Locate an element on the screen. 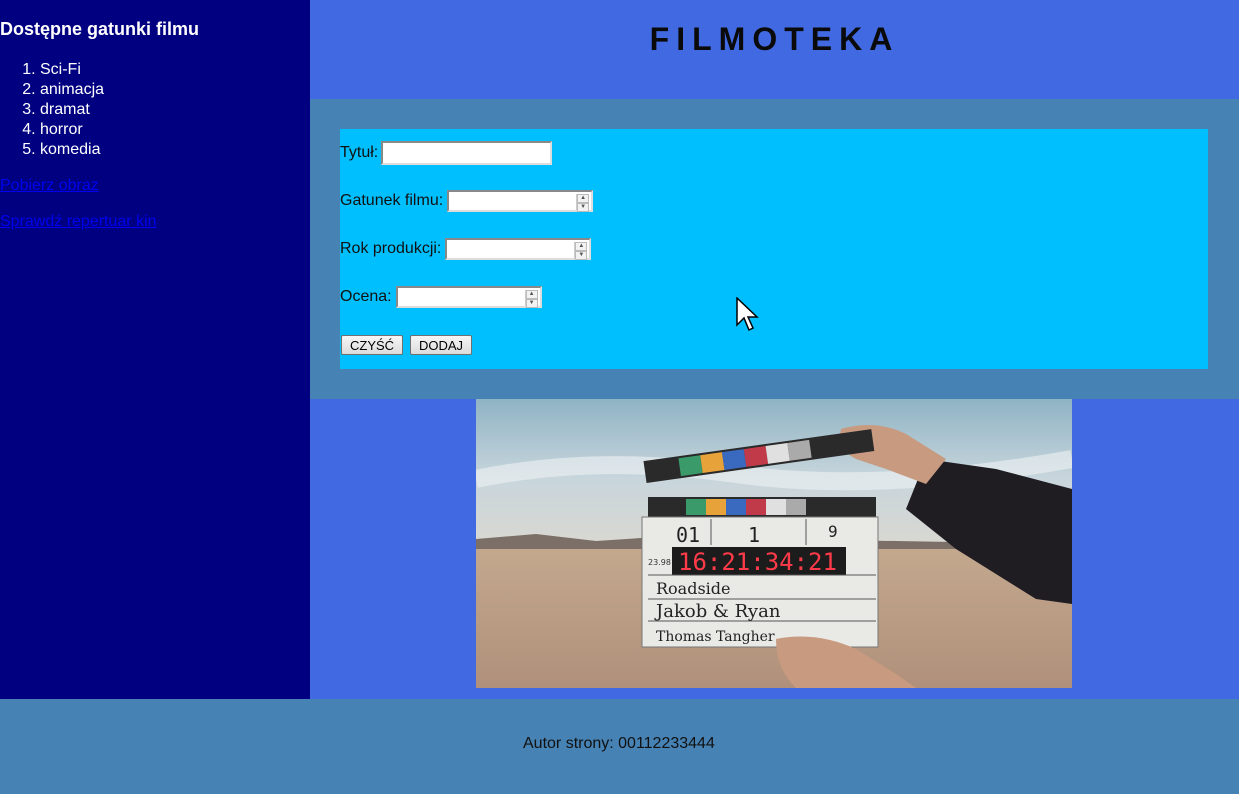 This screenshot has height=794, width=1239. footer: Autor strony: 00112233444 is located at coordinates (619, 746).